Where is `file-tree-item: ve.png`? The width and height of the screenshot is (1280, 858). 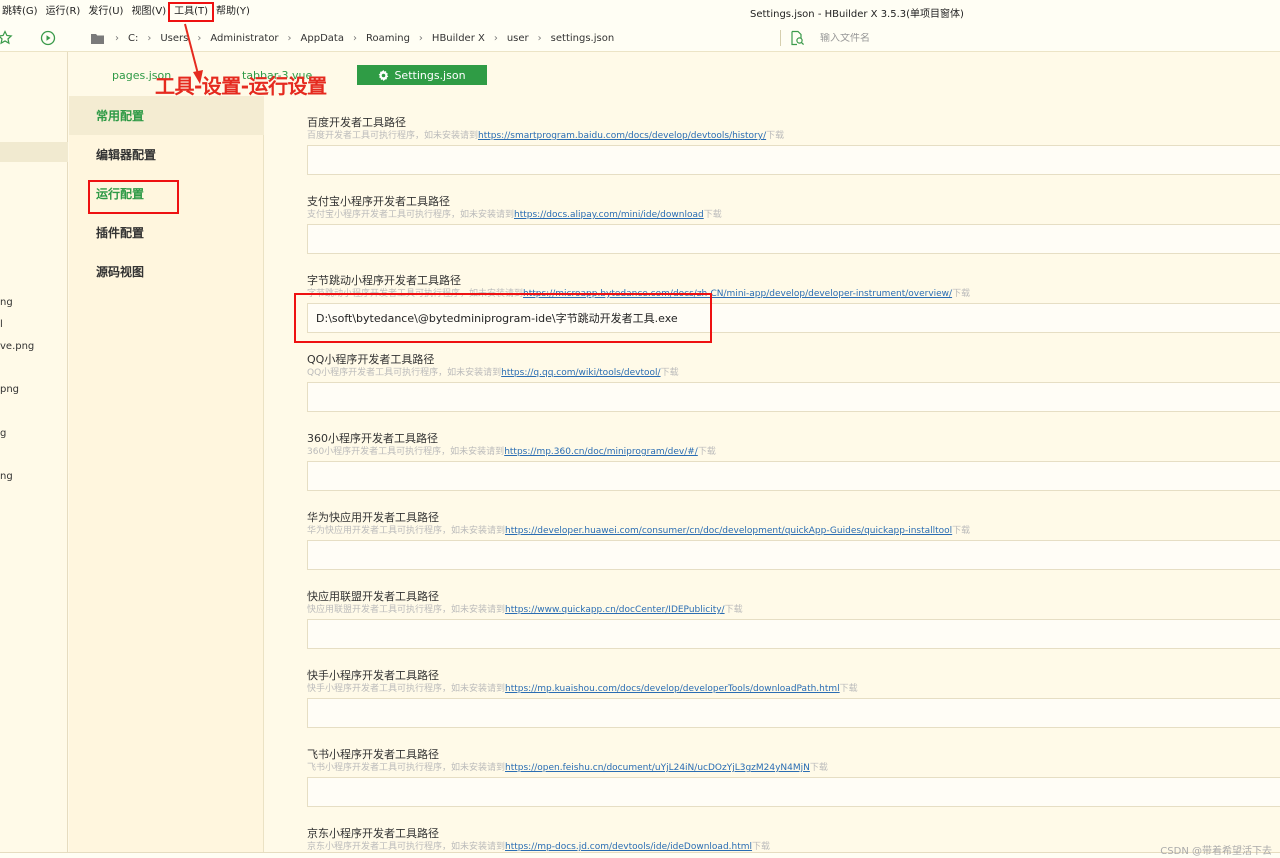 file-tree-item: ve.png is located at coordinates (17, 346).